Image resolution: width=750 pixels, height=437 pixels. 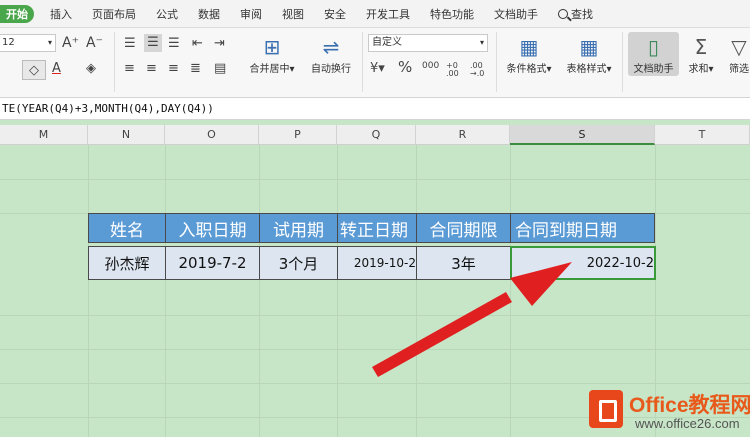 I want to click on doc-helper-icon: ▯, so click(x=653, y=47).